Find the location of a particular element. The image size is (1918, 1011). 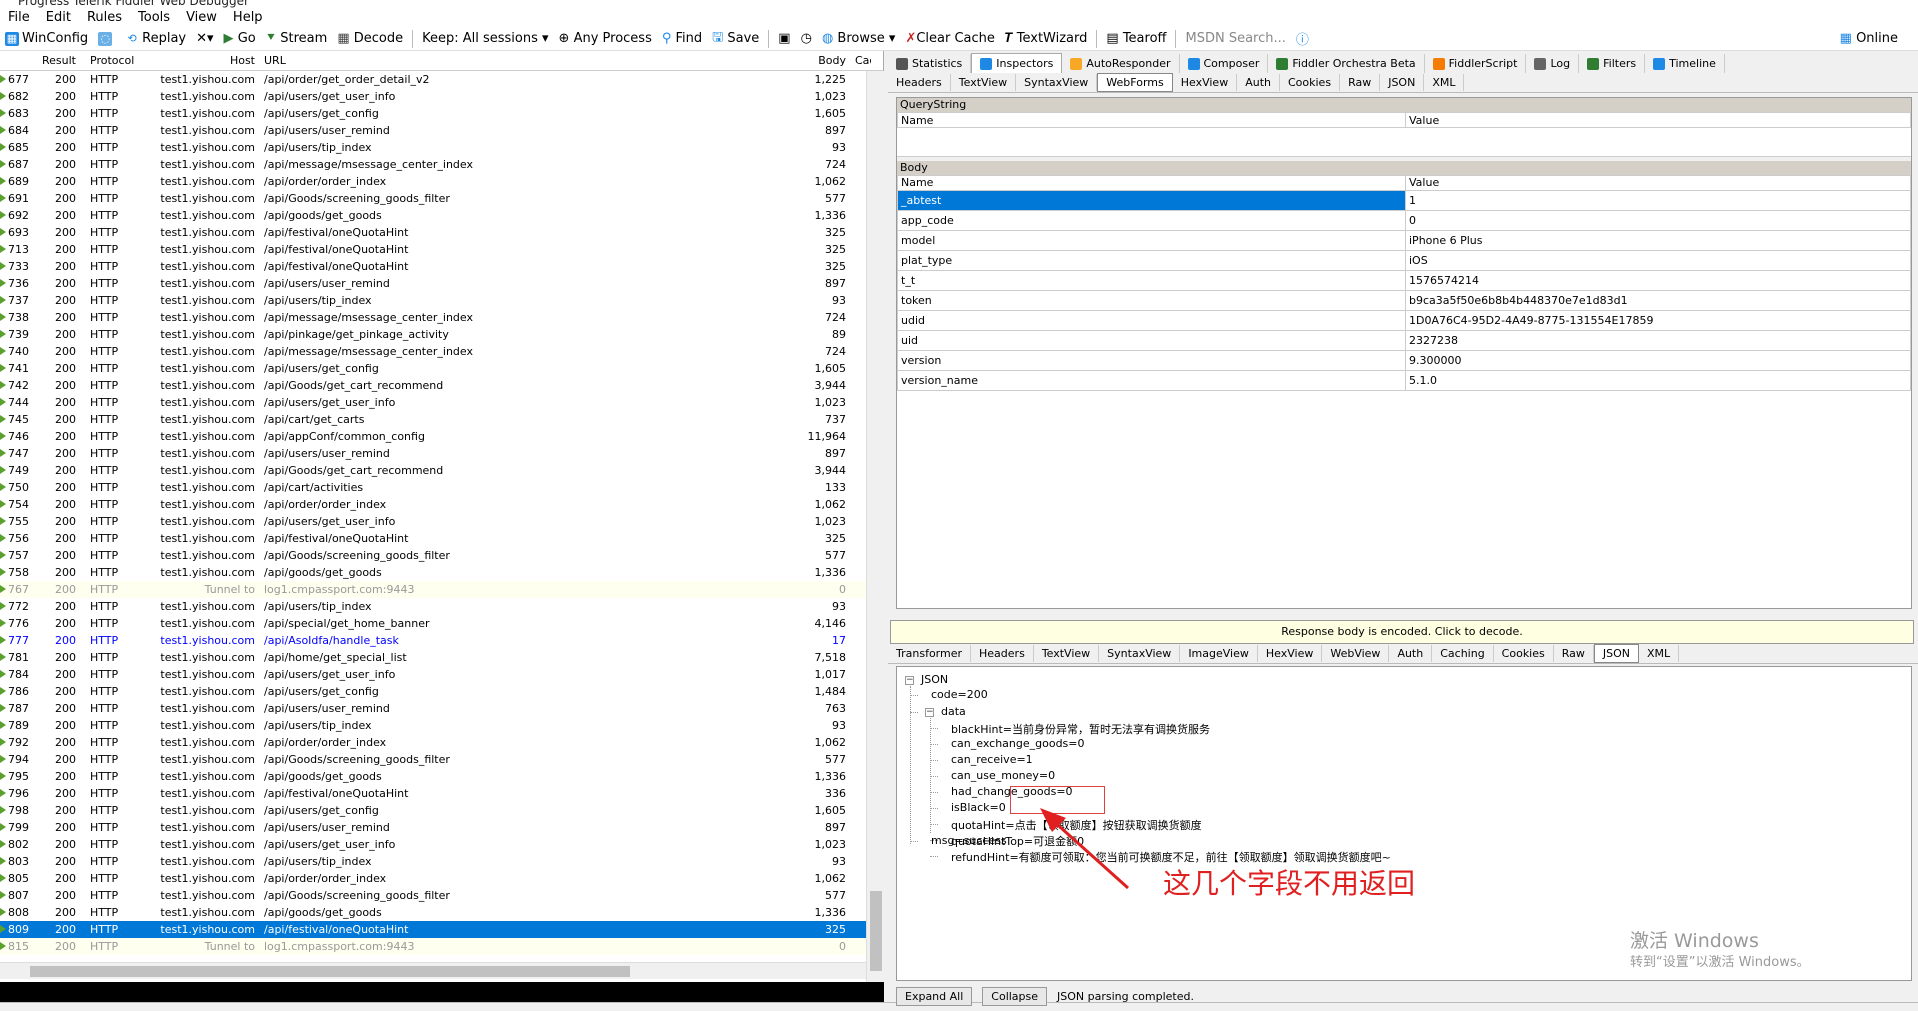

tab-inspectors: Inspectors is located at coordinates (1017, 63).